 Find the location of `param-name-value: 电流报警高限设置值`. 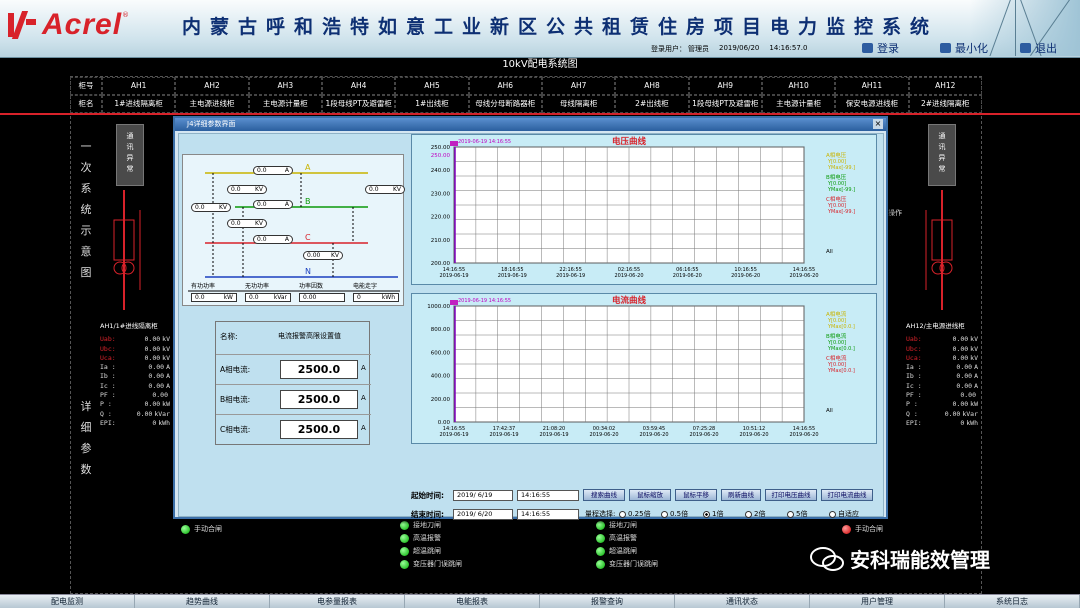

param-name-value: 电流报警高限设置值 is located at coordinates (309, 336).